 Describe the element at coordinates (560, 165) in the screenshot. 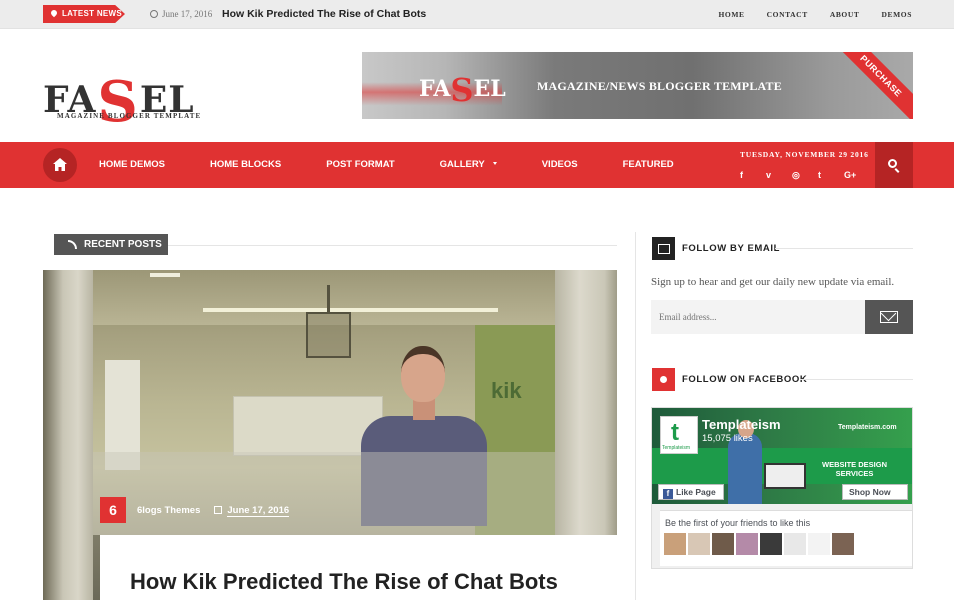

I see `nav-item-videos: VIDEOS` at that location.